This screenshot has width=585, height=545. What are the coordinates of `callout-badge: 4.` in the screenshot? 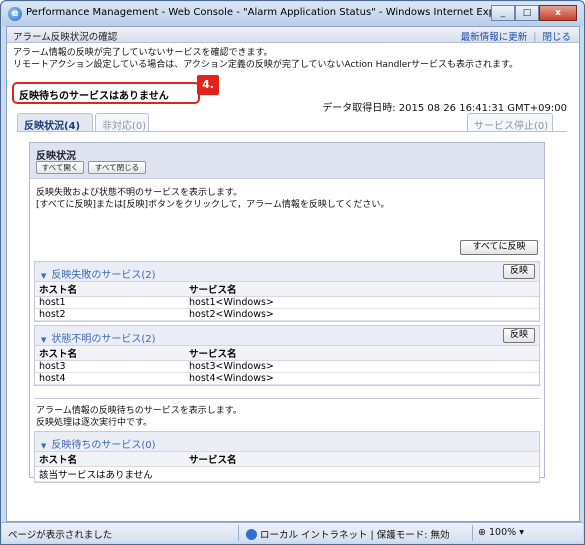 It's located at (208, 85).